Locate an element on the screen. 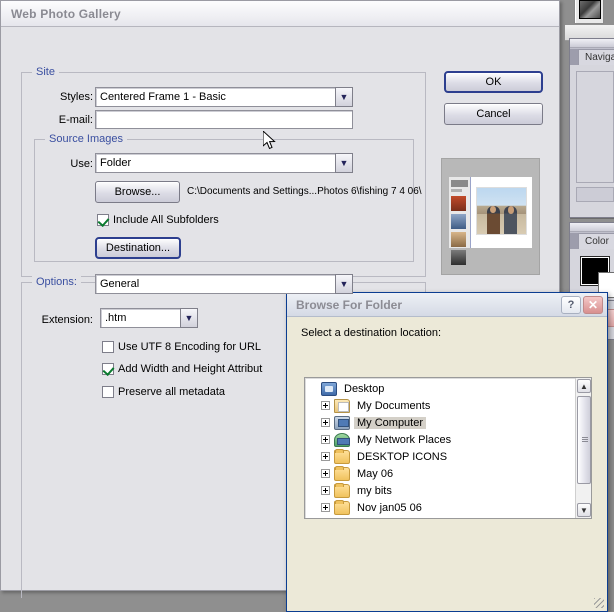  add-width-height-label: Add Width and Height Attribut is located at coordinates (190, 369).